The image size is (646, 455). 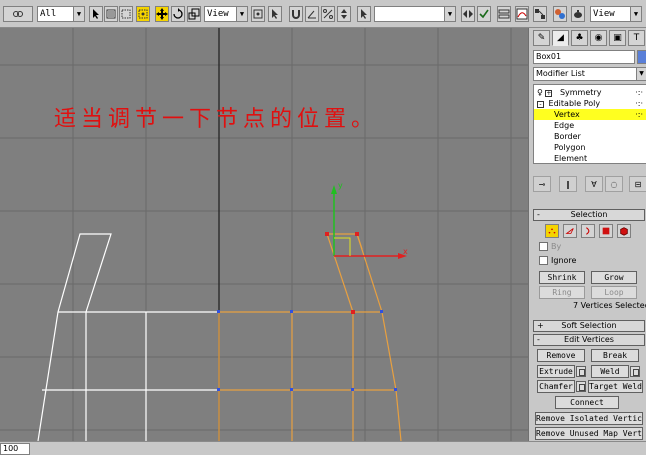 What do you see at coordinates (61, 14) in the screenshot?
I see `selection-filter-dropdown: All ▼` at bounding box center [61, 14].